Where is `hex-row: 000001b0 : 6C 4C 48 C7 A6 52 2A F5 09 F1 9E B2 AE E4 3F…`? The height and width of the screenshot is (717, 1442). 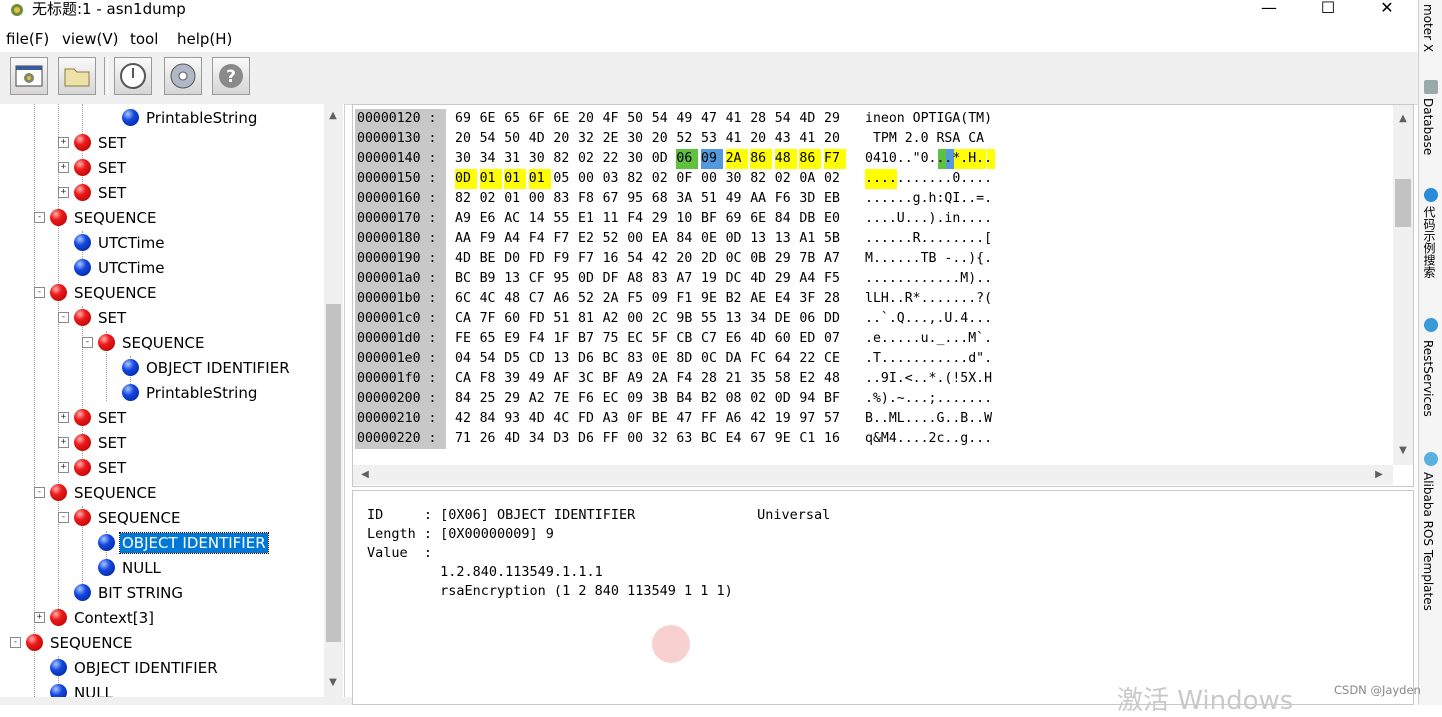
hex-row: 000001b0 : 6C 4C 48 C7 A6 52 2A F5 09 F1 9E B2 AE E4 3F… is located at coordinates (870, 299).